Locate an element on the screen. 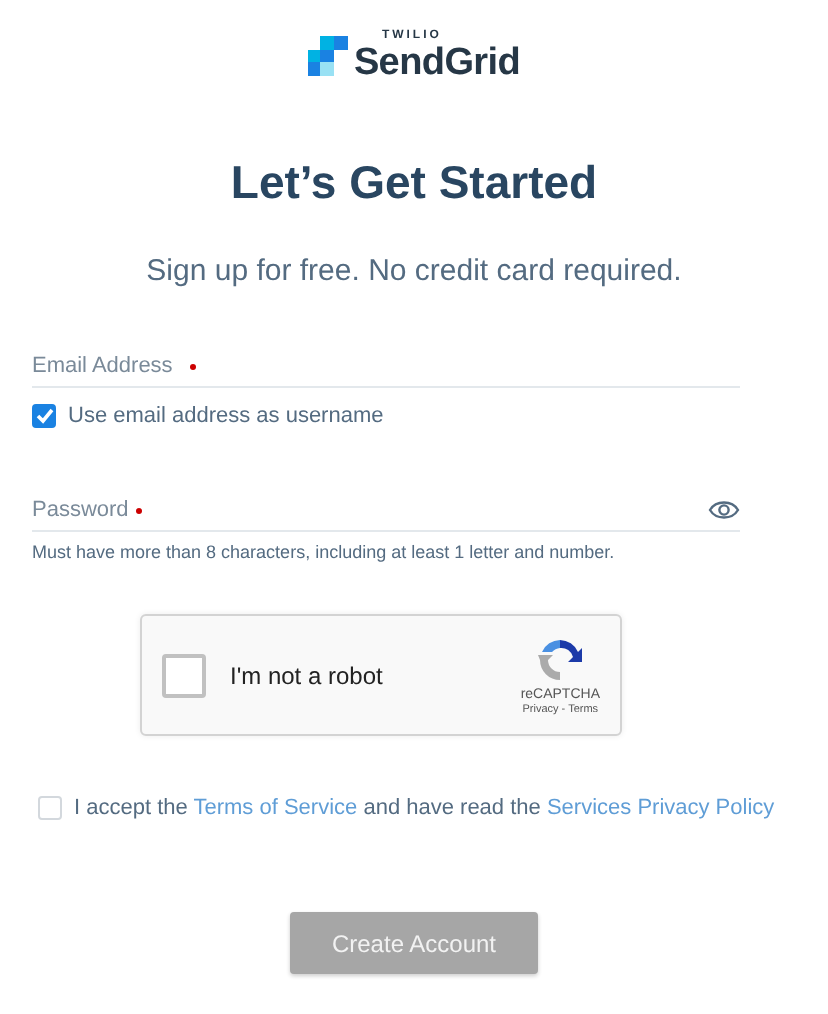  terms-sentence: I accept the Terms of Service and have read the Services Privacy Policy is located at coordinates (424, 808).